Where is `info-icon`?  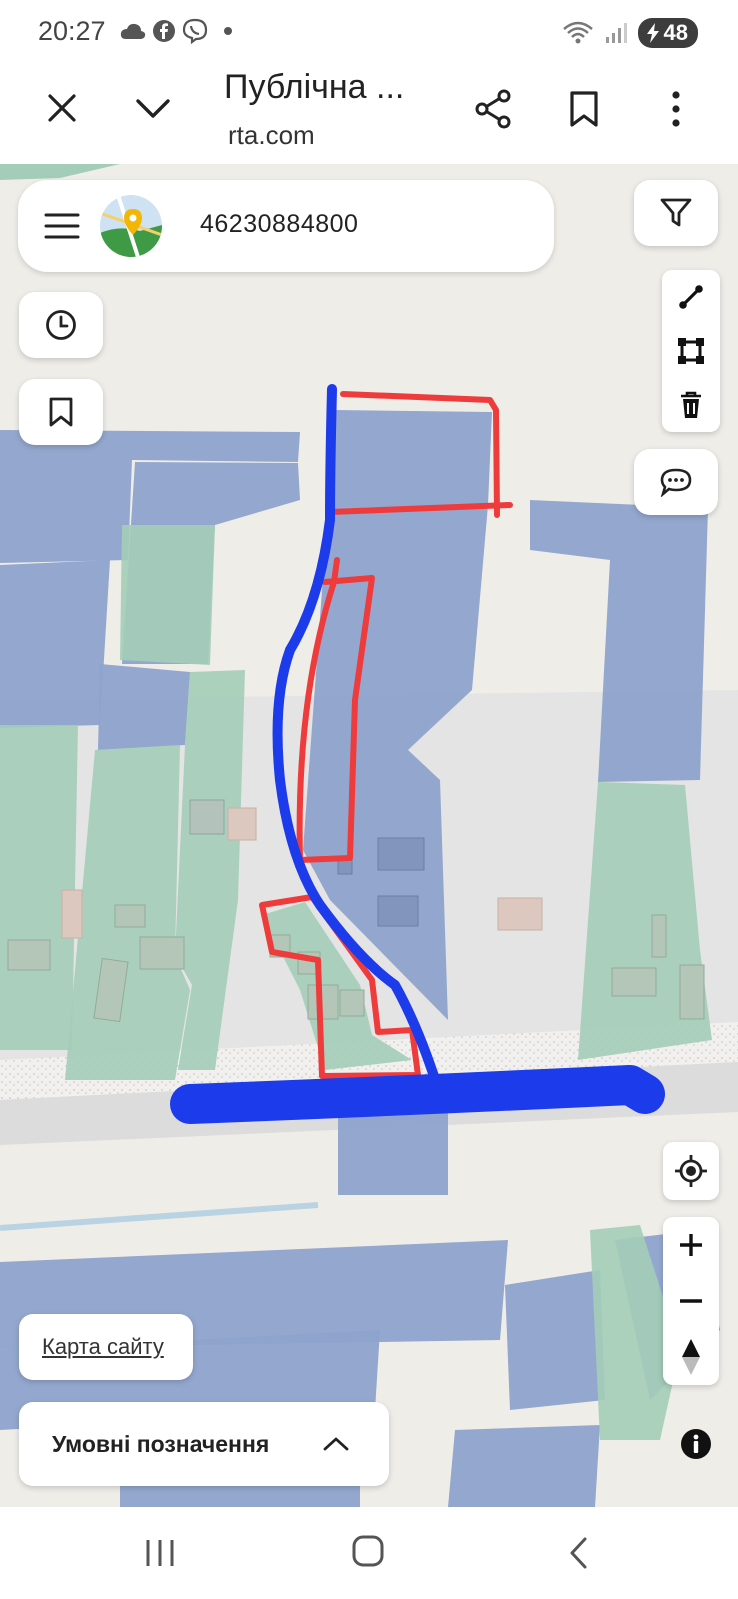 info-icon is located at coordinates (696, 1444).